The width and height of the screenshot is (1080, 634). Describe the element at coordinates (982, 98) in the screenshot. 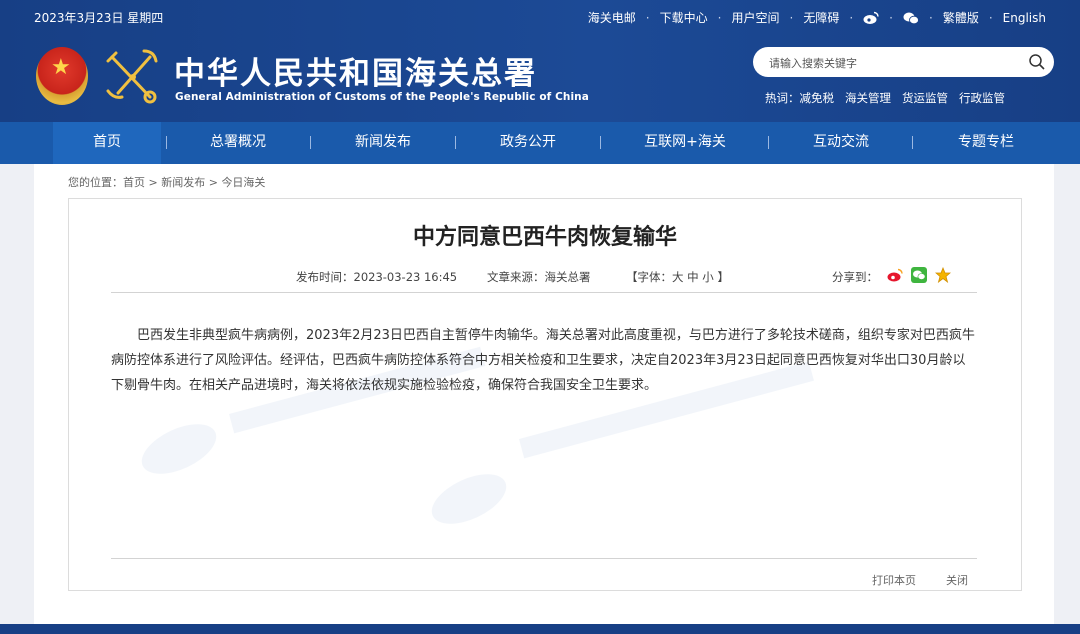

I see `hot-keyword: 行政监管` at that location.